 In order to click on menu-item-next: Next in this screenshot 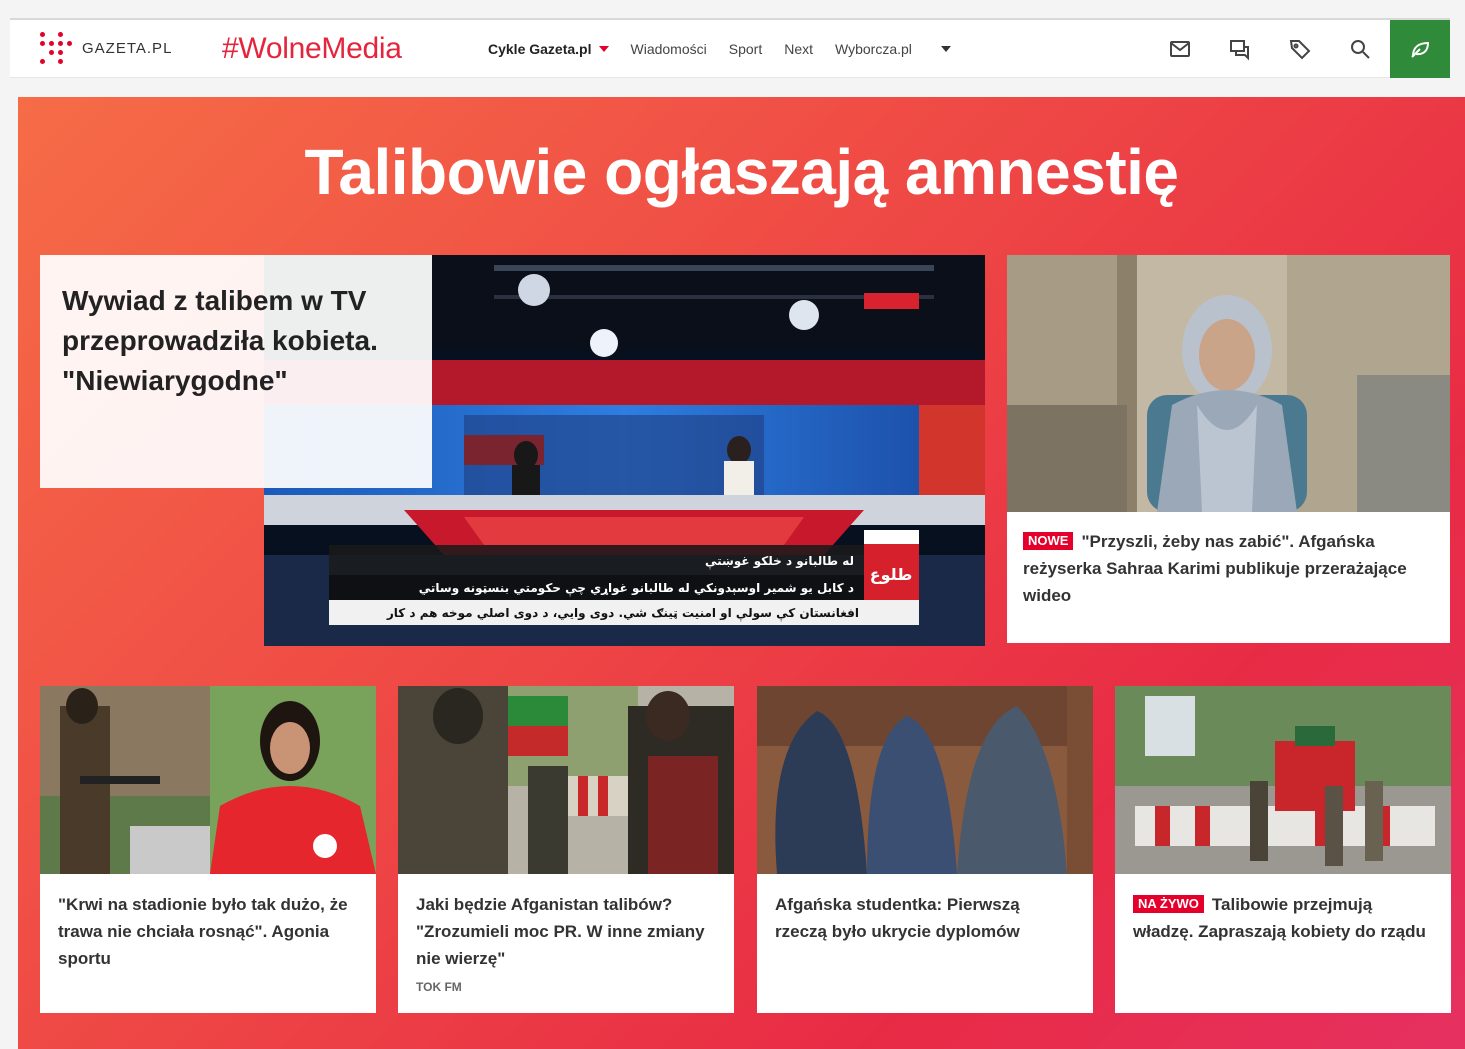, I will do `click(798, 49)`.